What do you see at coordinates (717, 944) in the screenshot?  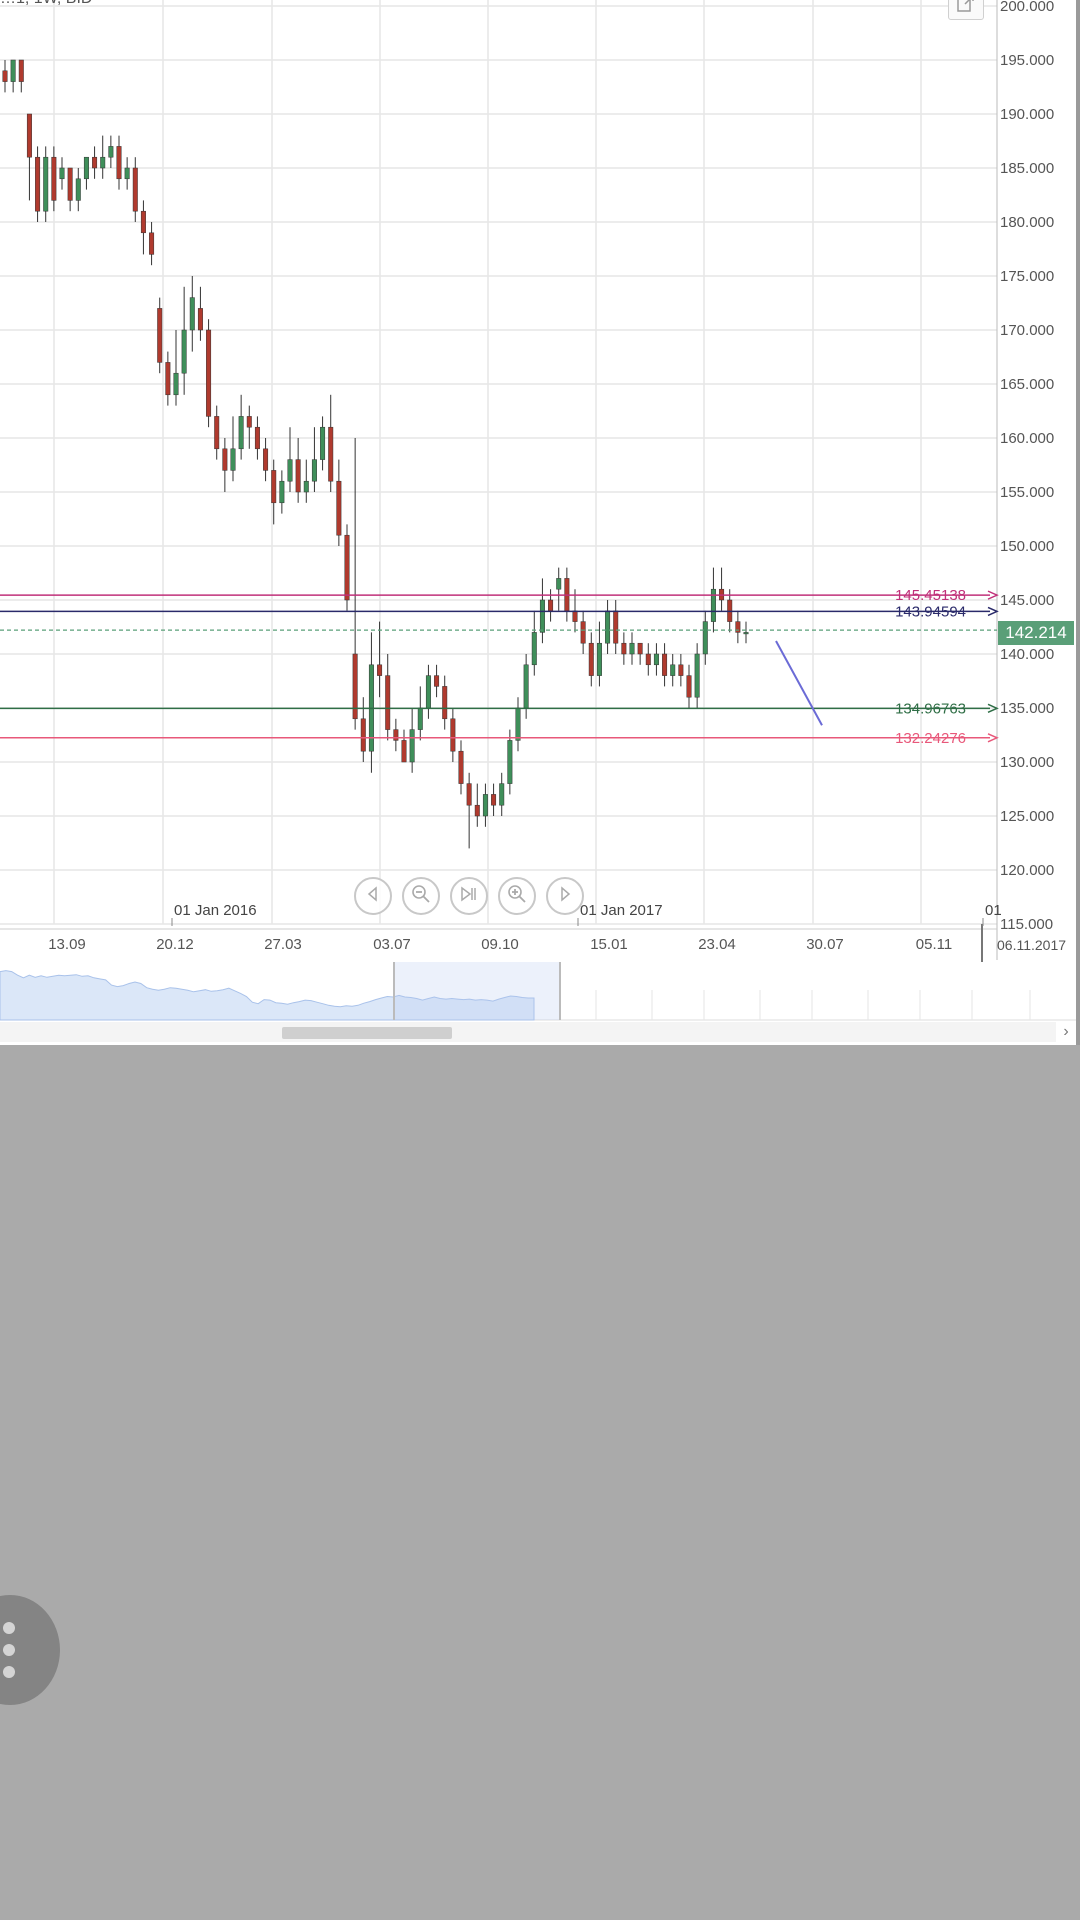 I see `x-tick-label: 23.04` at bounding box center [717, 944].